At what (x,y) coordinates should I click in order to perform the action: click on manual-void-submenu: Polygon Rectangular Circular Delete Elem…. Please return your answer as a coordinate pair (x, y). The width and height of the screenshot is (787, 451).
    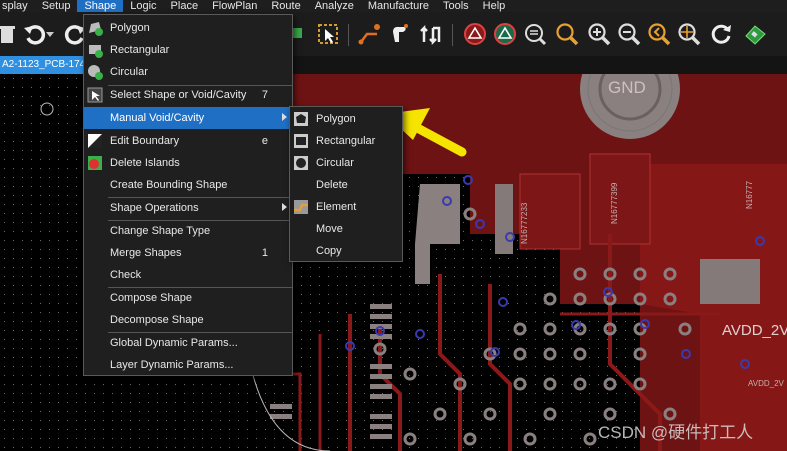
    Looking at the image, I should click on (346, 184).